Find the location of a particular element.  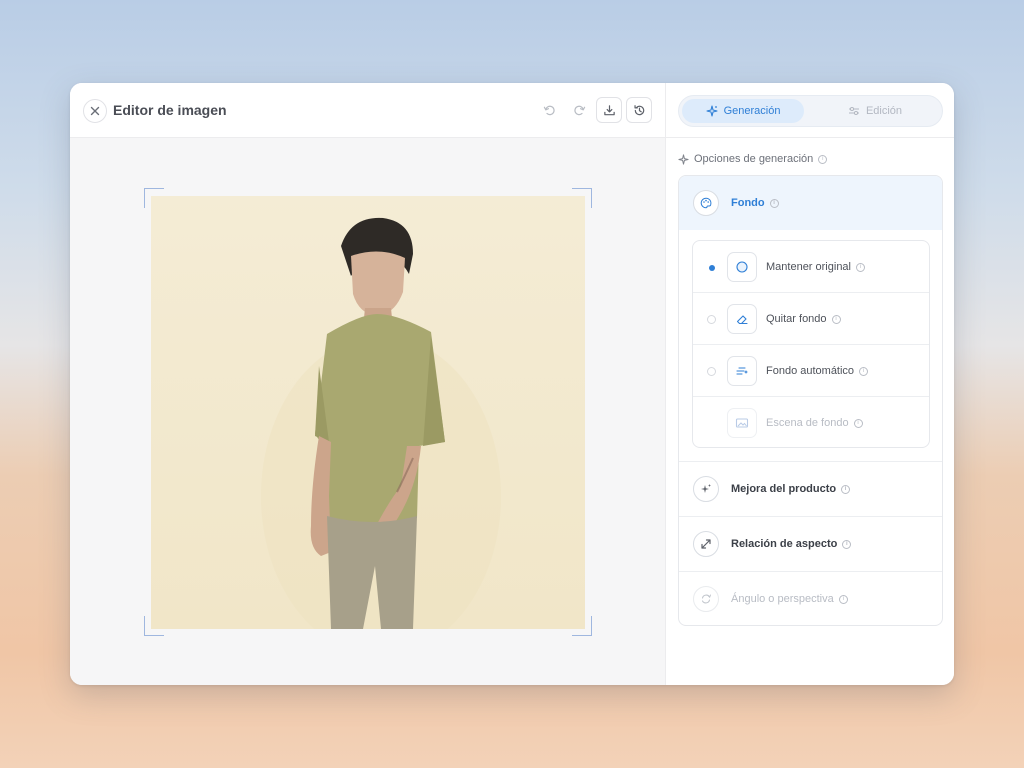

circle-icon is located at coordinates (742, 267).